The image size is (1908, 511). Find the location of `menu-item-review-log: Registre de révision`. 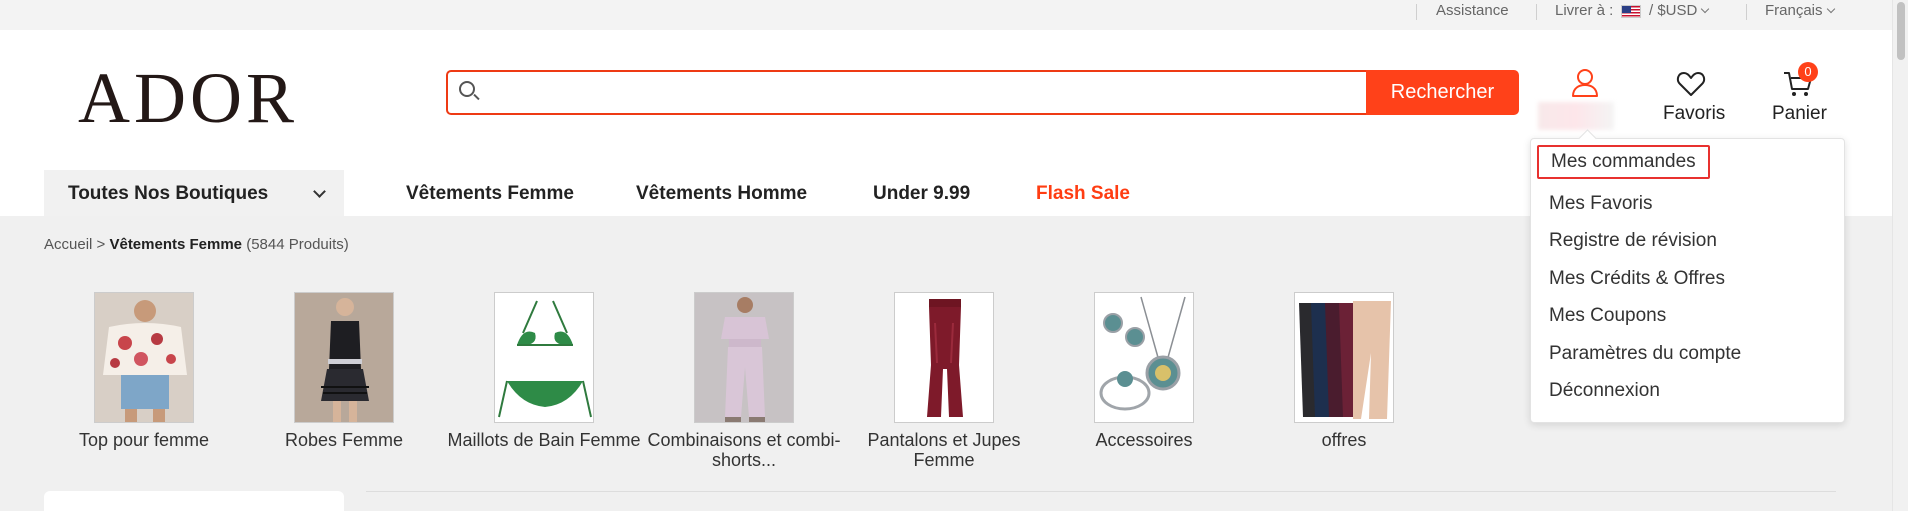

menu-item-review-log: Registre de révision is located at coordinates (1633, 241).